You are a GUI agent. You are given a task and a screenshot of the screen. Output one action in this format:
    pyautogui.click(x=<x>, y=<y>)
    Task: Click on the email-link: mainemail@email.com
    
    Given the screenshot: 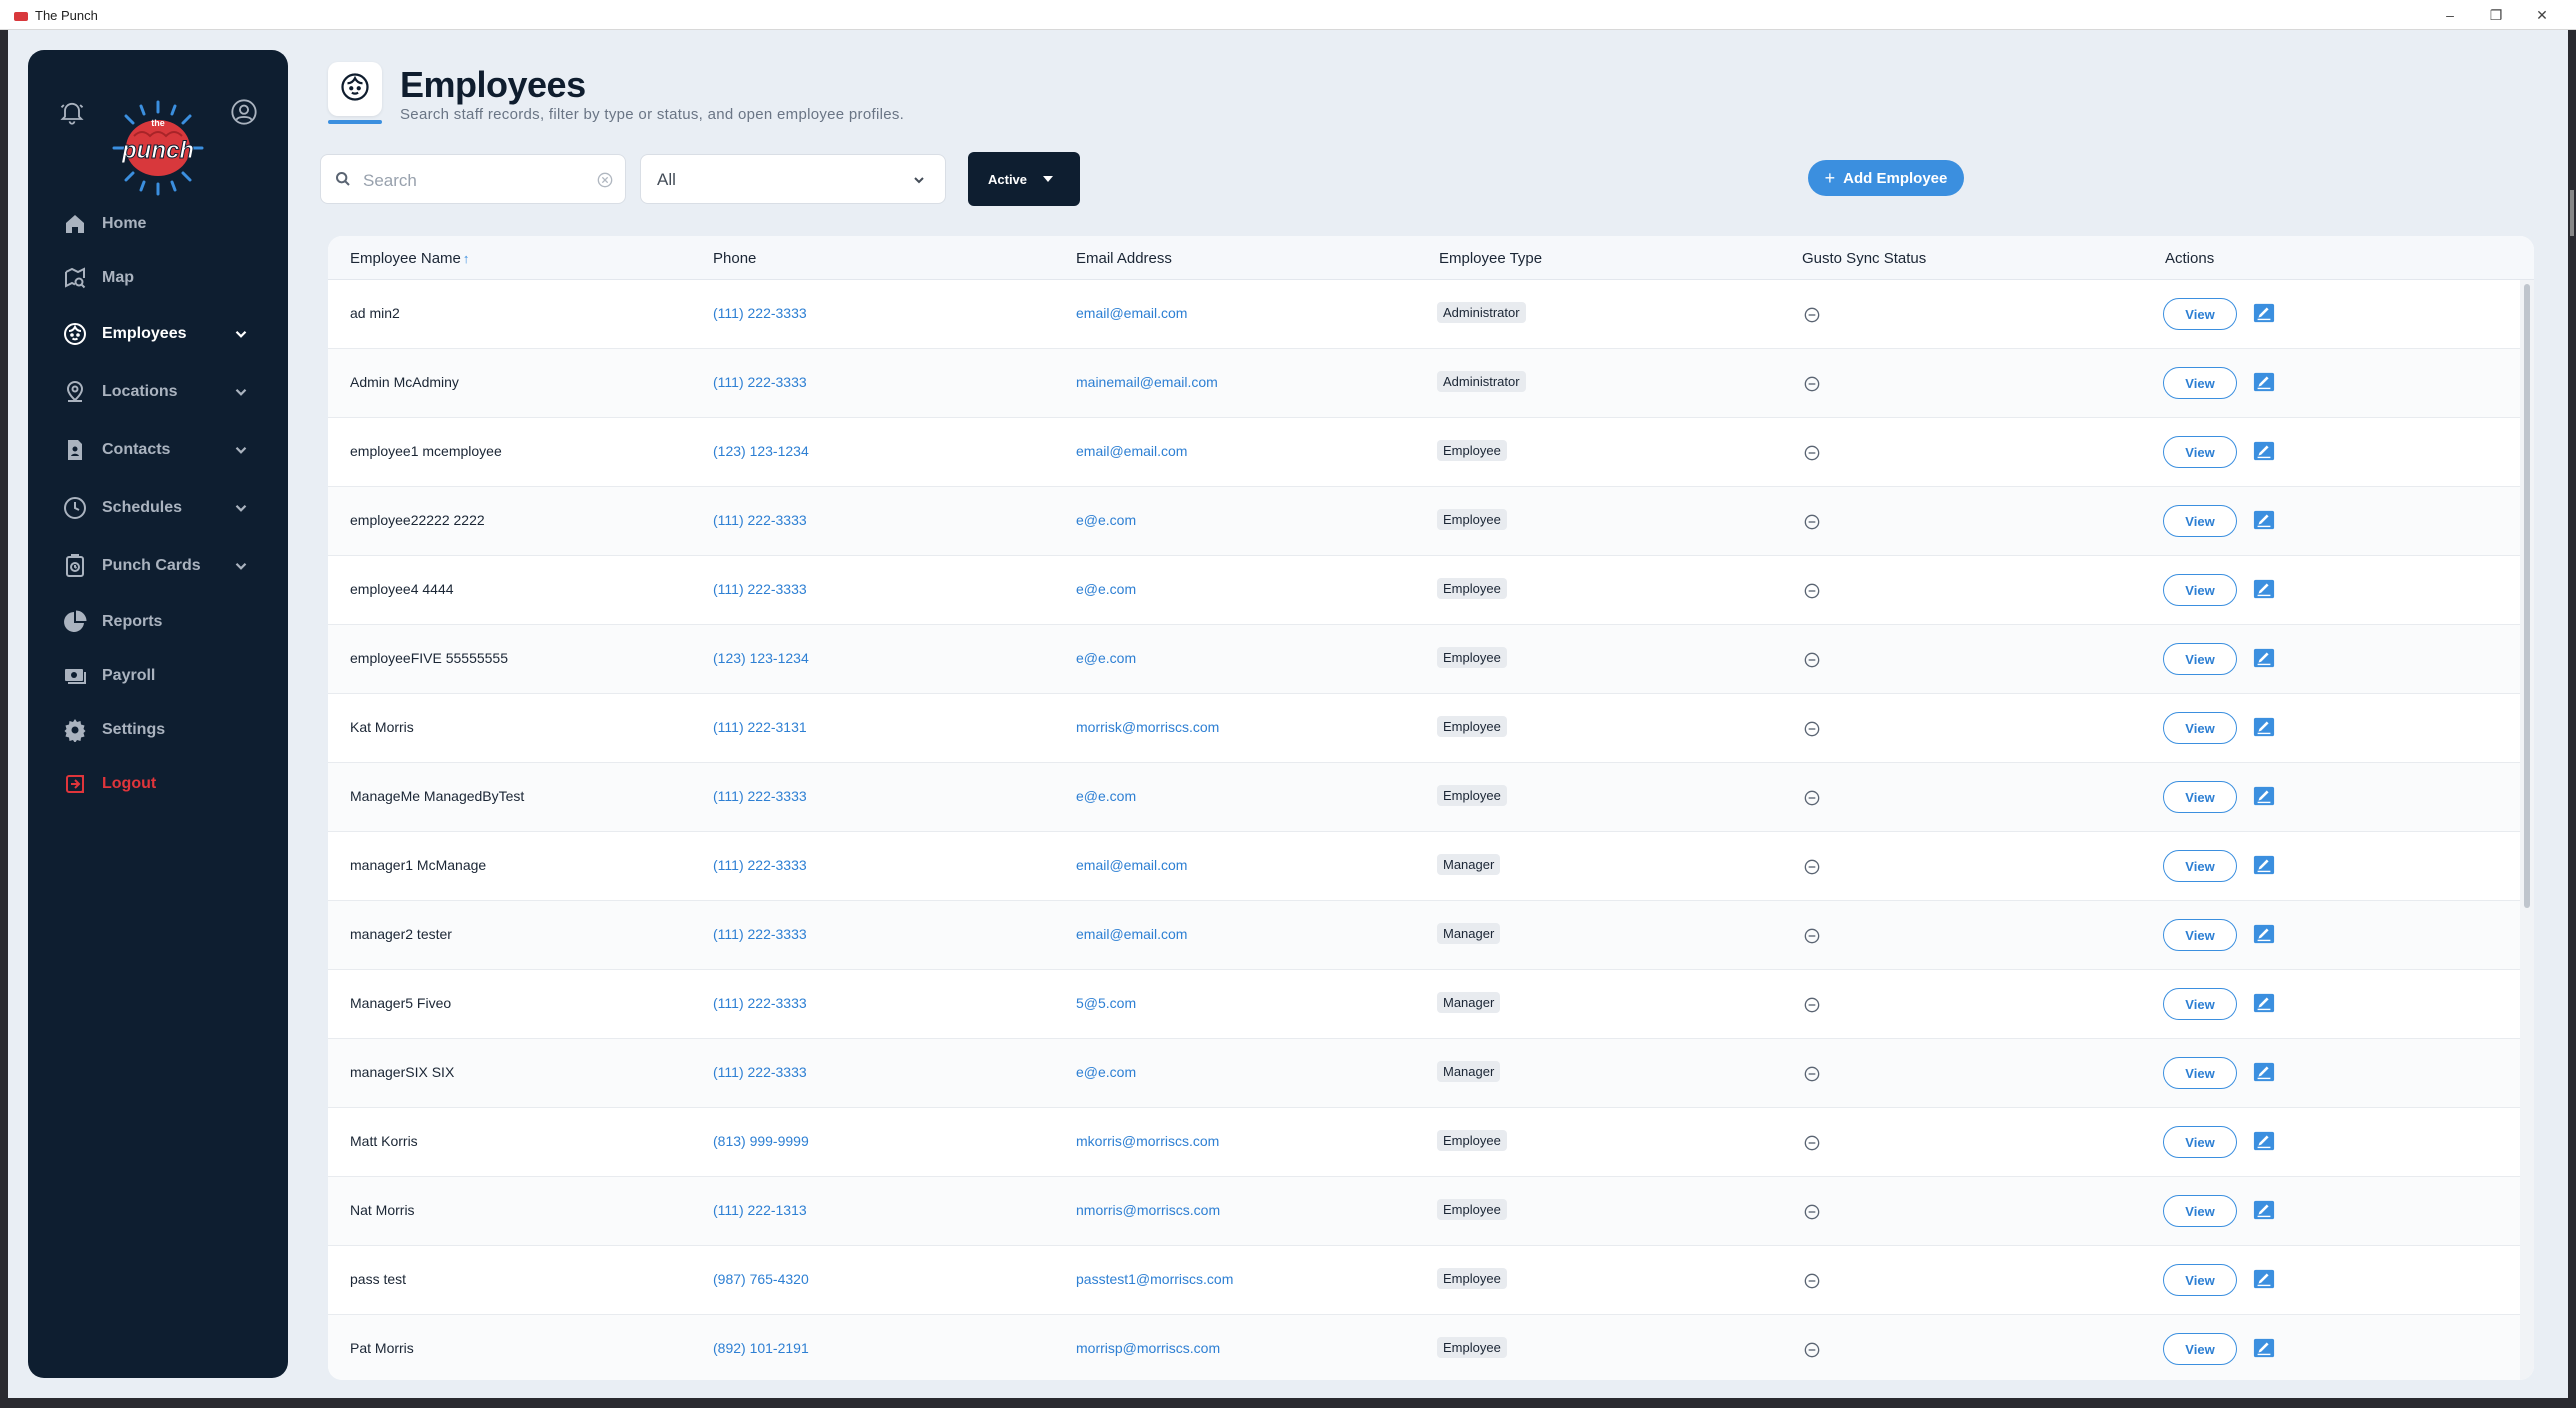 What is the action you would take?
    pyautogui.click(x=1147, y=382)
    